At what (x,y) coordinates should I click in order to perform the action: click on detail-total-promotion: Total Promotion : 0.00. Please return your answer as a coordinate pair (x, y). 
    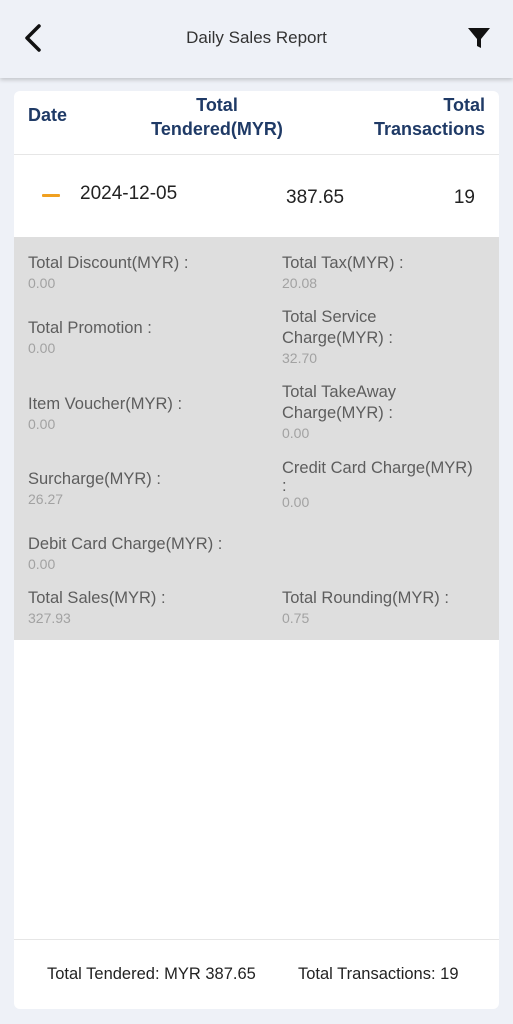
    Looking at the image, I should click on (133, 337).